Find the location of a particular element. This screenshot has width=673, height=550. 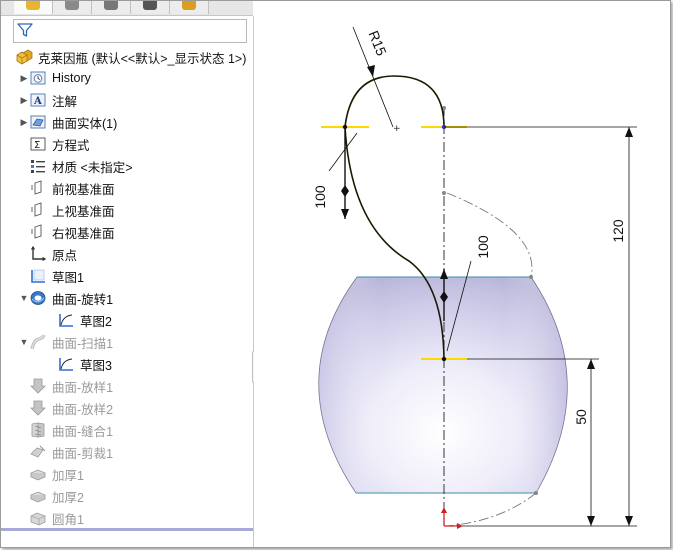

tree-item-label: 曲面-扫描1 is located at coordinates (83, 343).